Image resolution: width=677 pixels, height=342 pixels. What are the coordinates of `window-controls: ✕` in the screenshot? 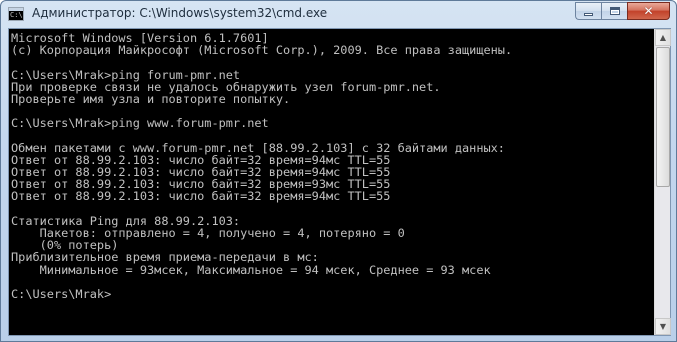 It's located at (622, 11).